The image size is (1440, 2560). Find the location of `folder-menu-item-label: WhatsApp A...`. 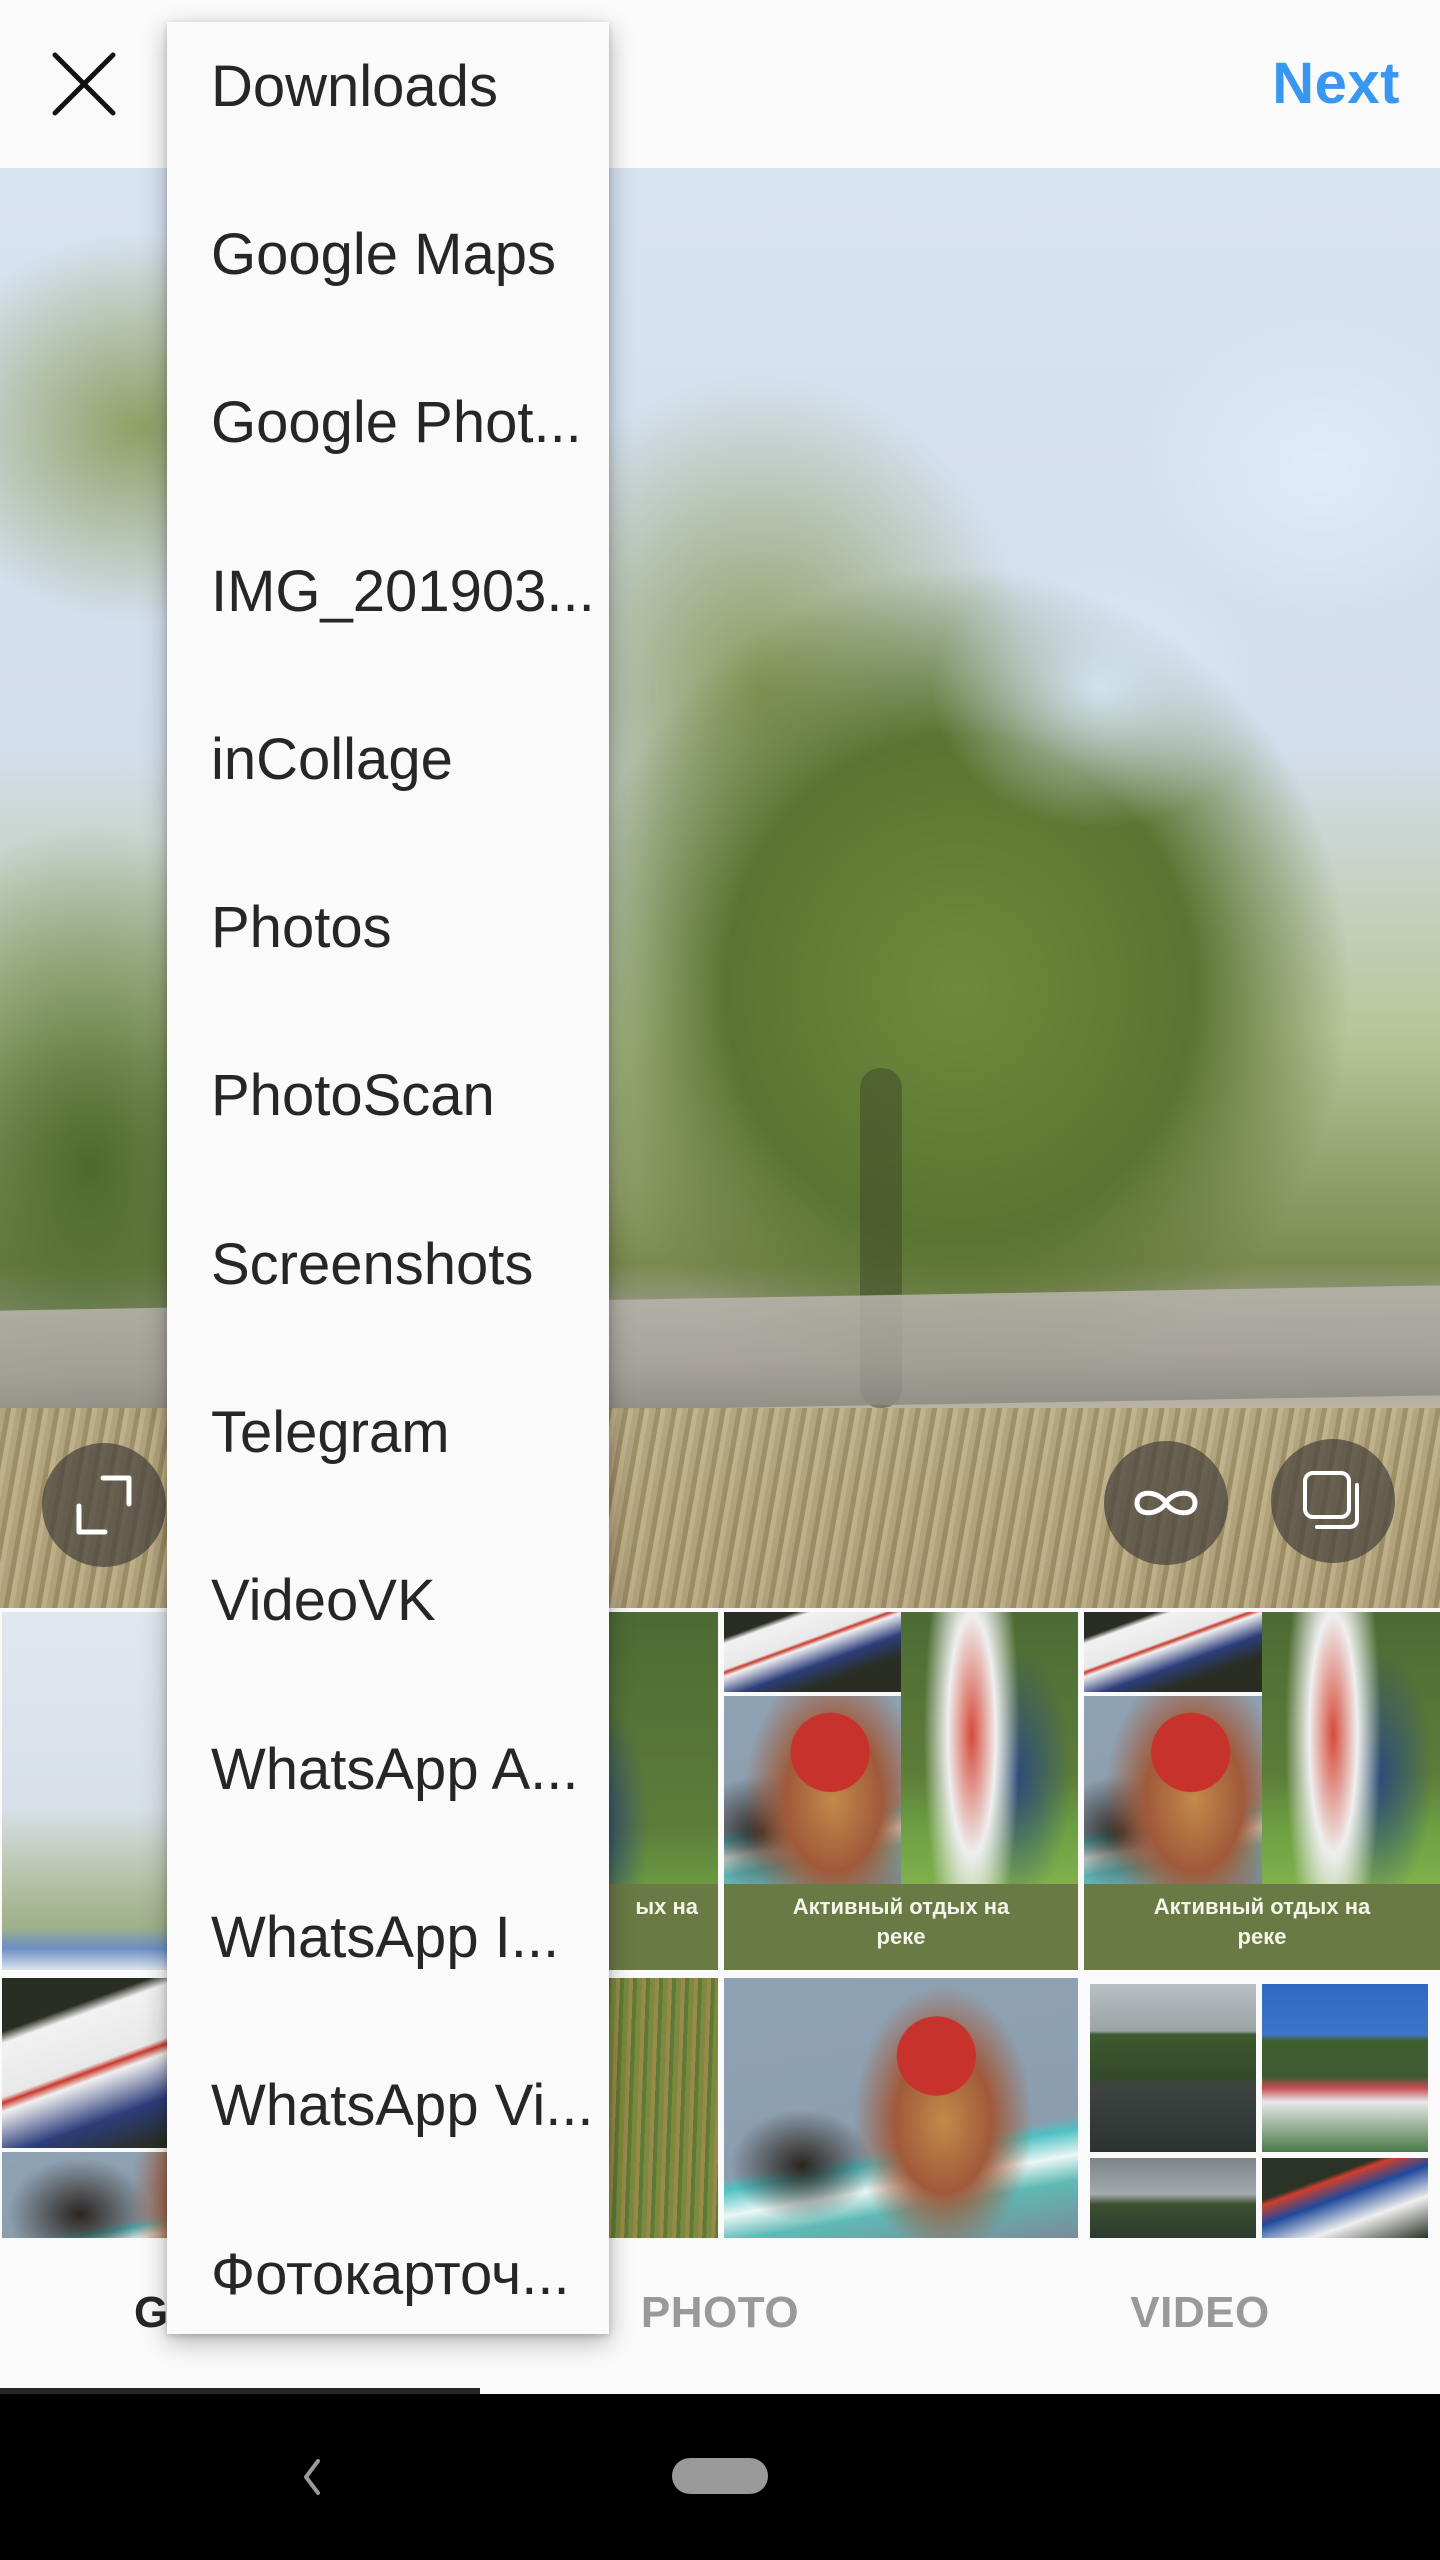

folder-menu-item-label: WhatsApp A... is located at coordinates (395, 1769).